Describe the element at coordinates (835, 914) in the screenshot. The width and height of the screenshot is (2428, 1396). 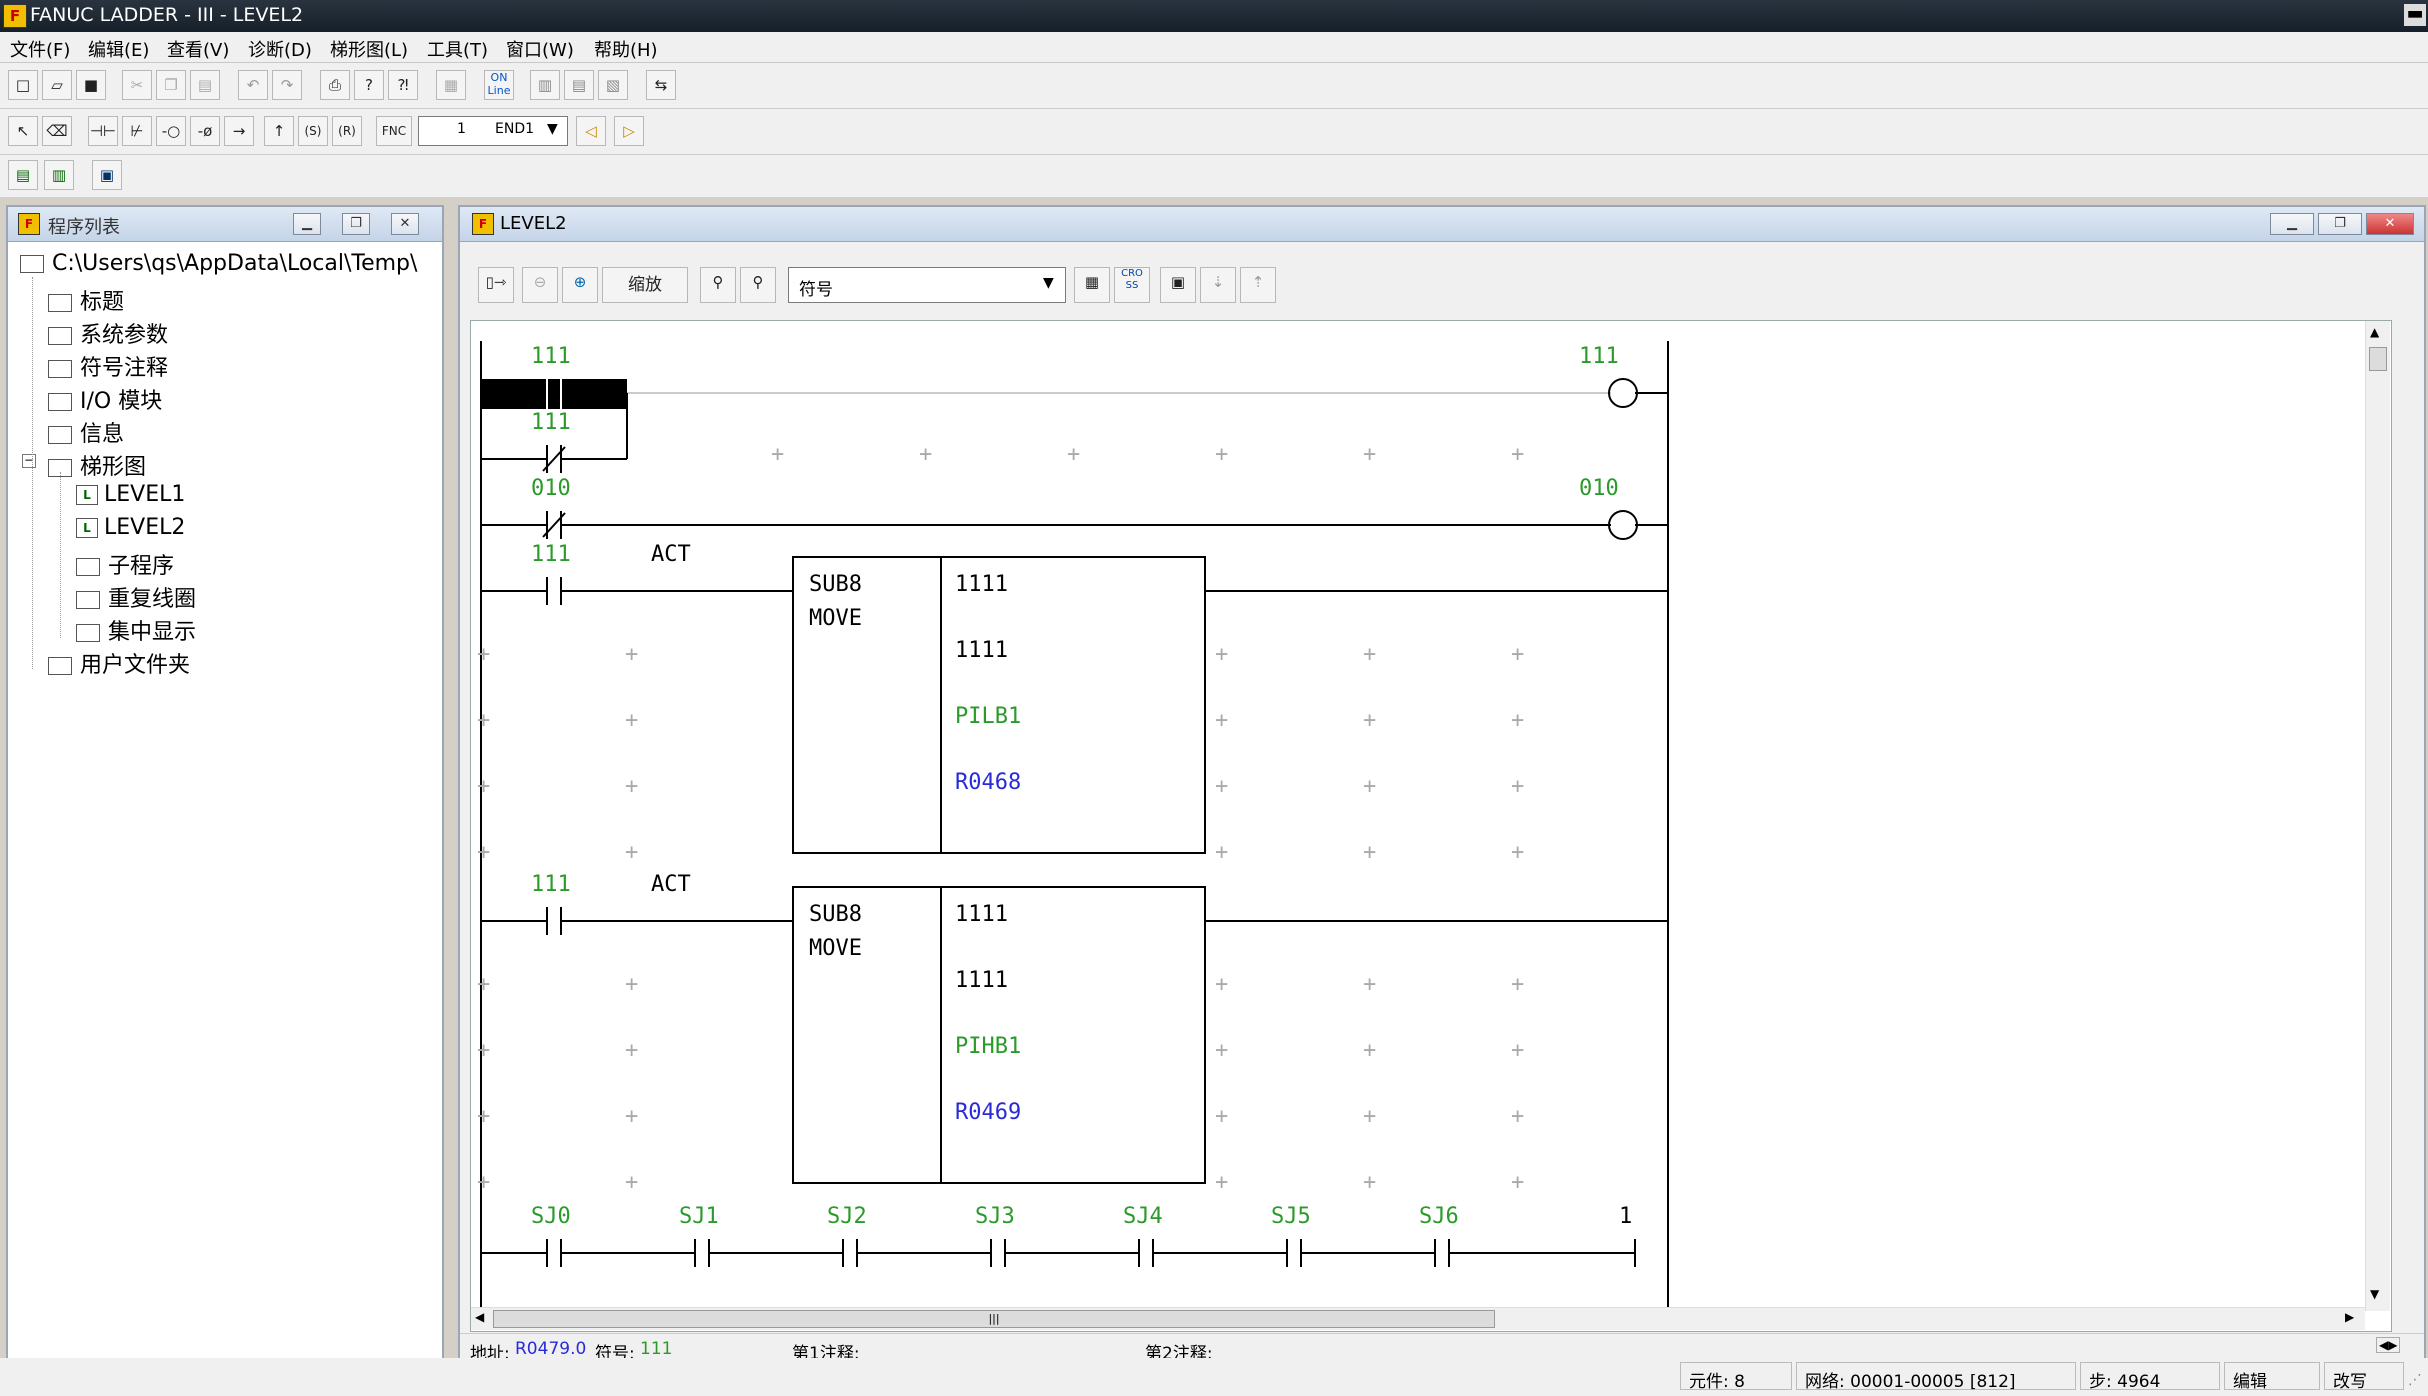
I see `rung4-func-label: SUB8` at that location.